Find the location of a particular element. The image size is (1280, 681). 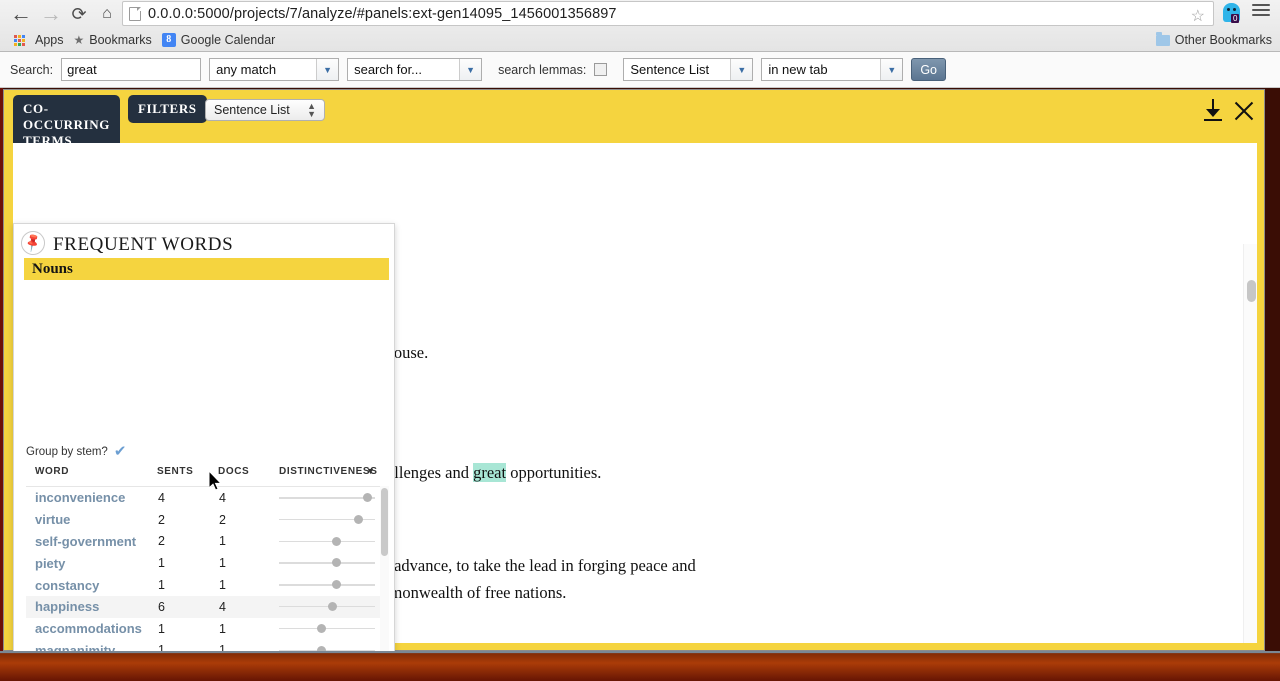

sort-descending-caret-icon: ▼ is located at coordinates (371, 471).